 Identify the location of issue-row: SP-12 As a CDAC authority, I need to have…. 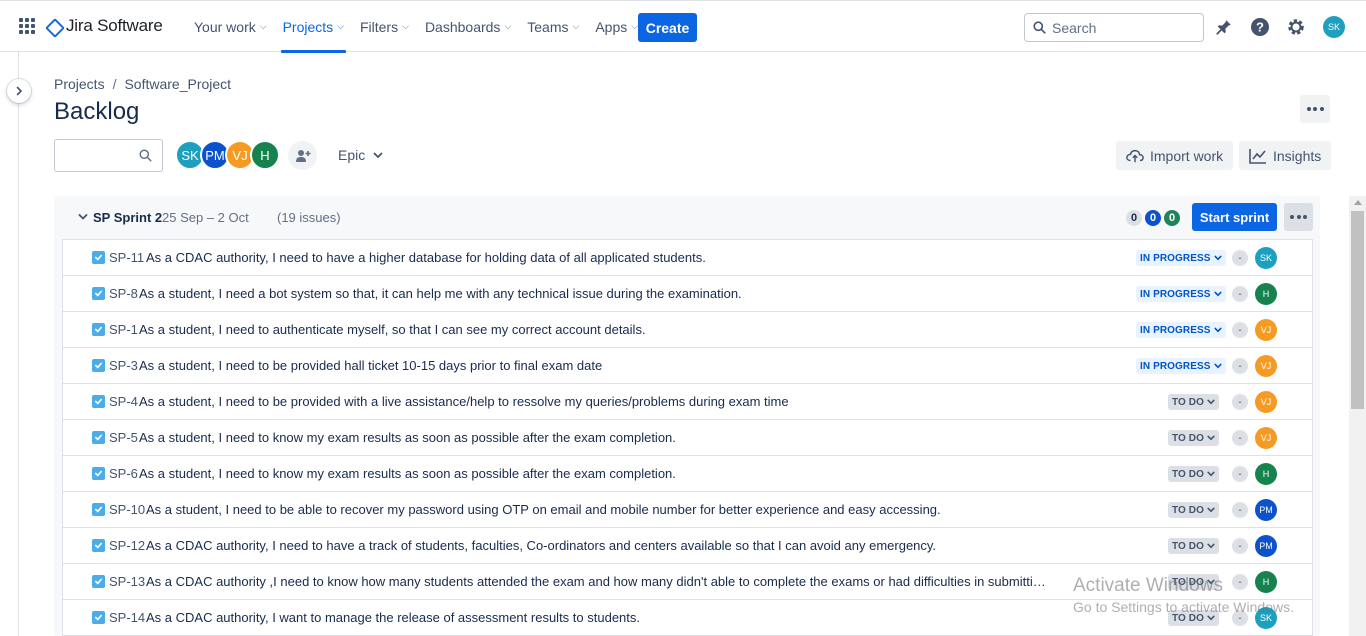
(687, 546).